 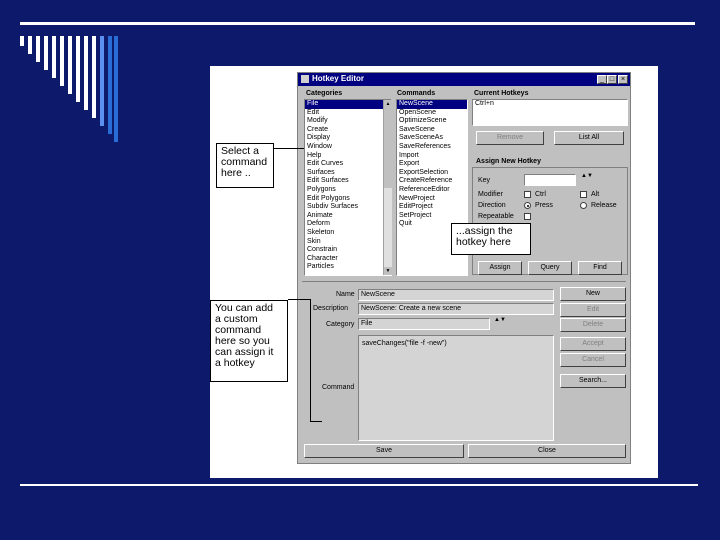 I want to click on list-item: SaveSceneAs, so click(x=432, y=138).